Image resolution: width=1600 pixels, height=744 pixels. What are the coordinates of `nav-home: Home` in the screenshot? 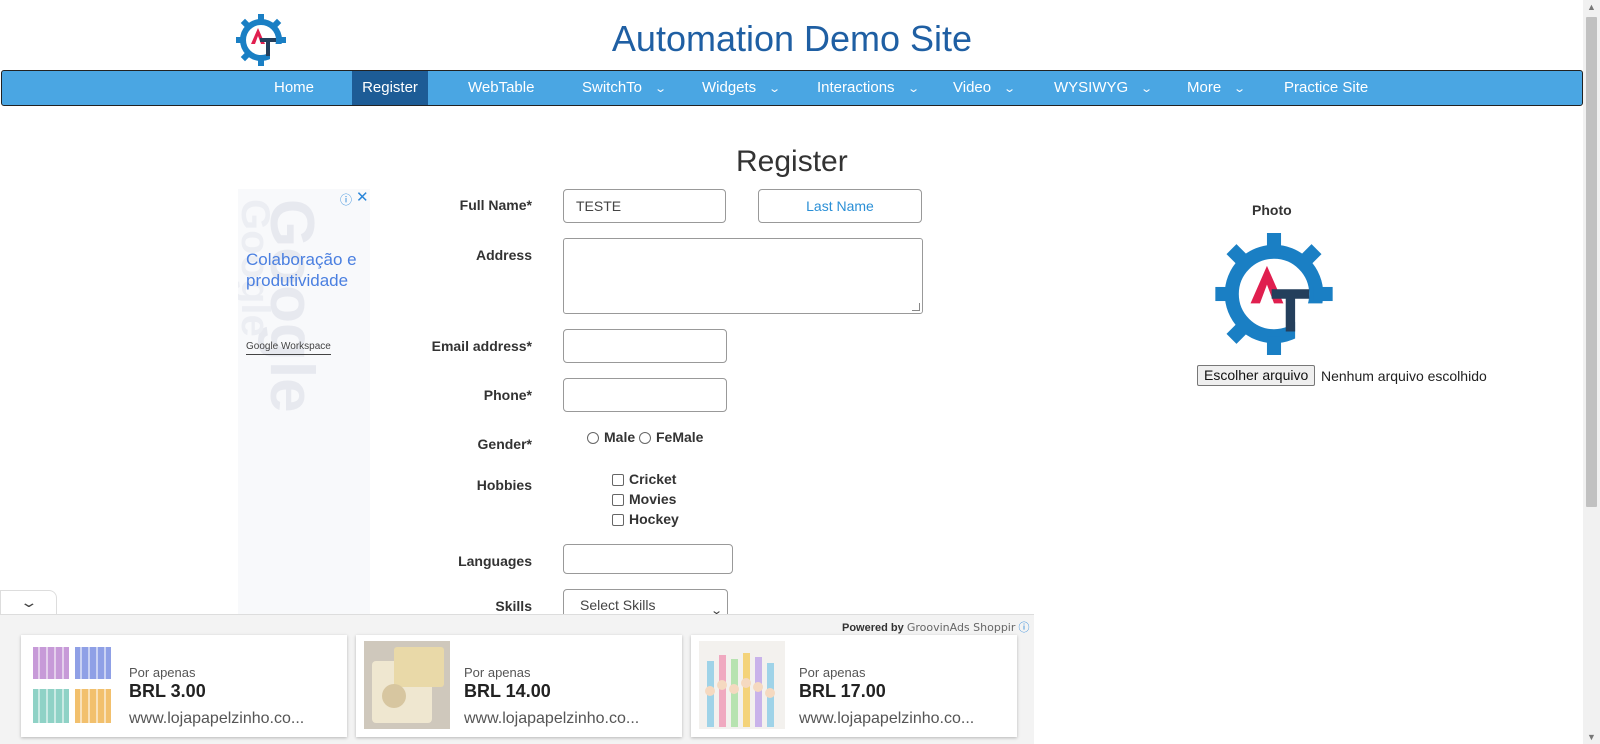 It's located at (294, 88).